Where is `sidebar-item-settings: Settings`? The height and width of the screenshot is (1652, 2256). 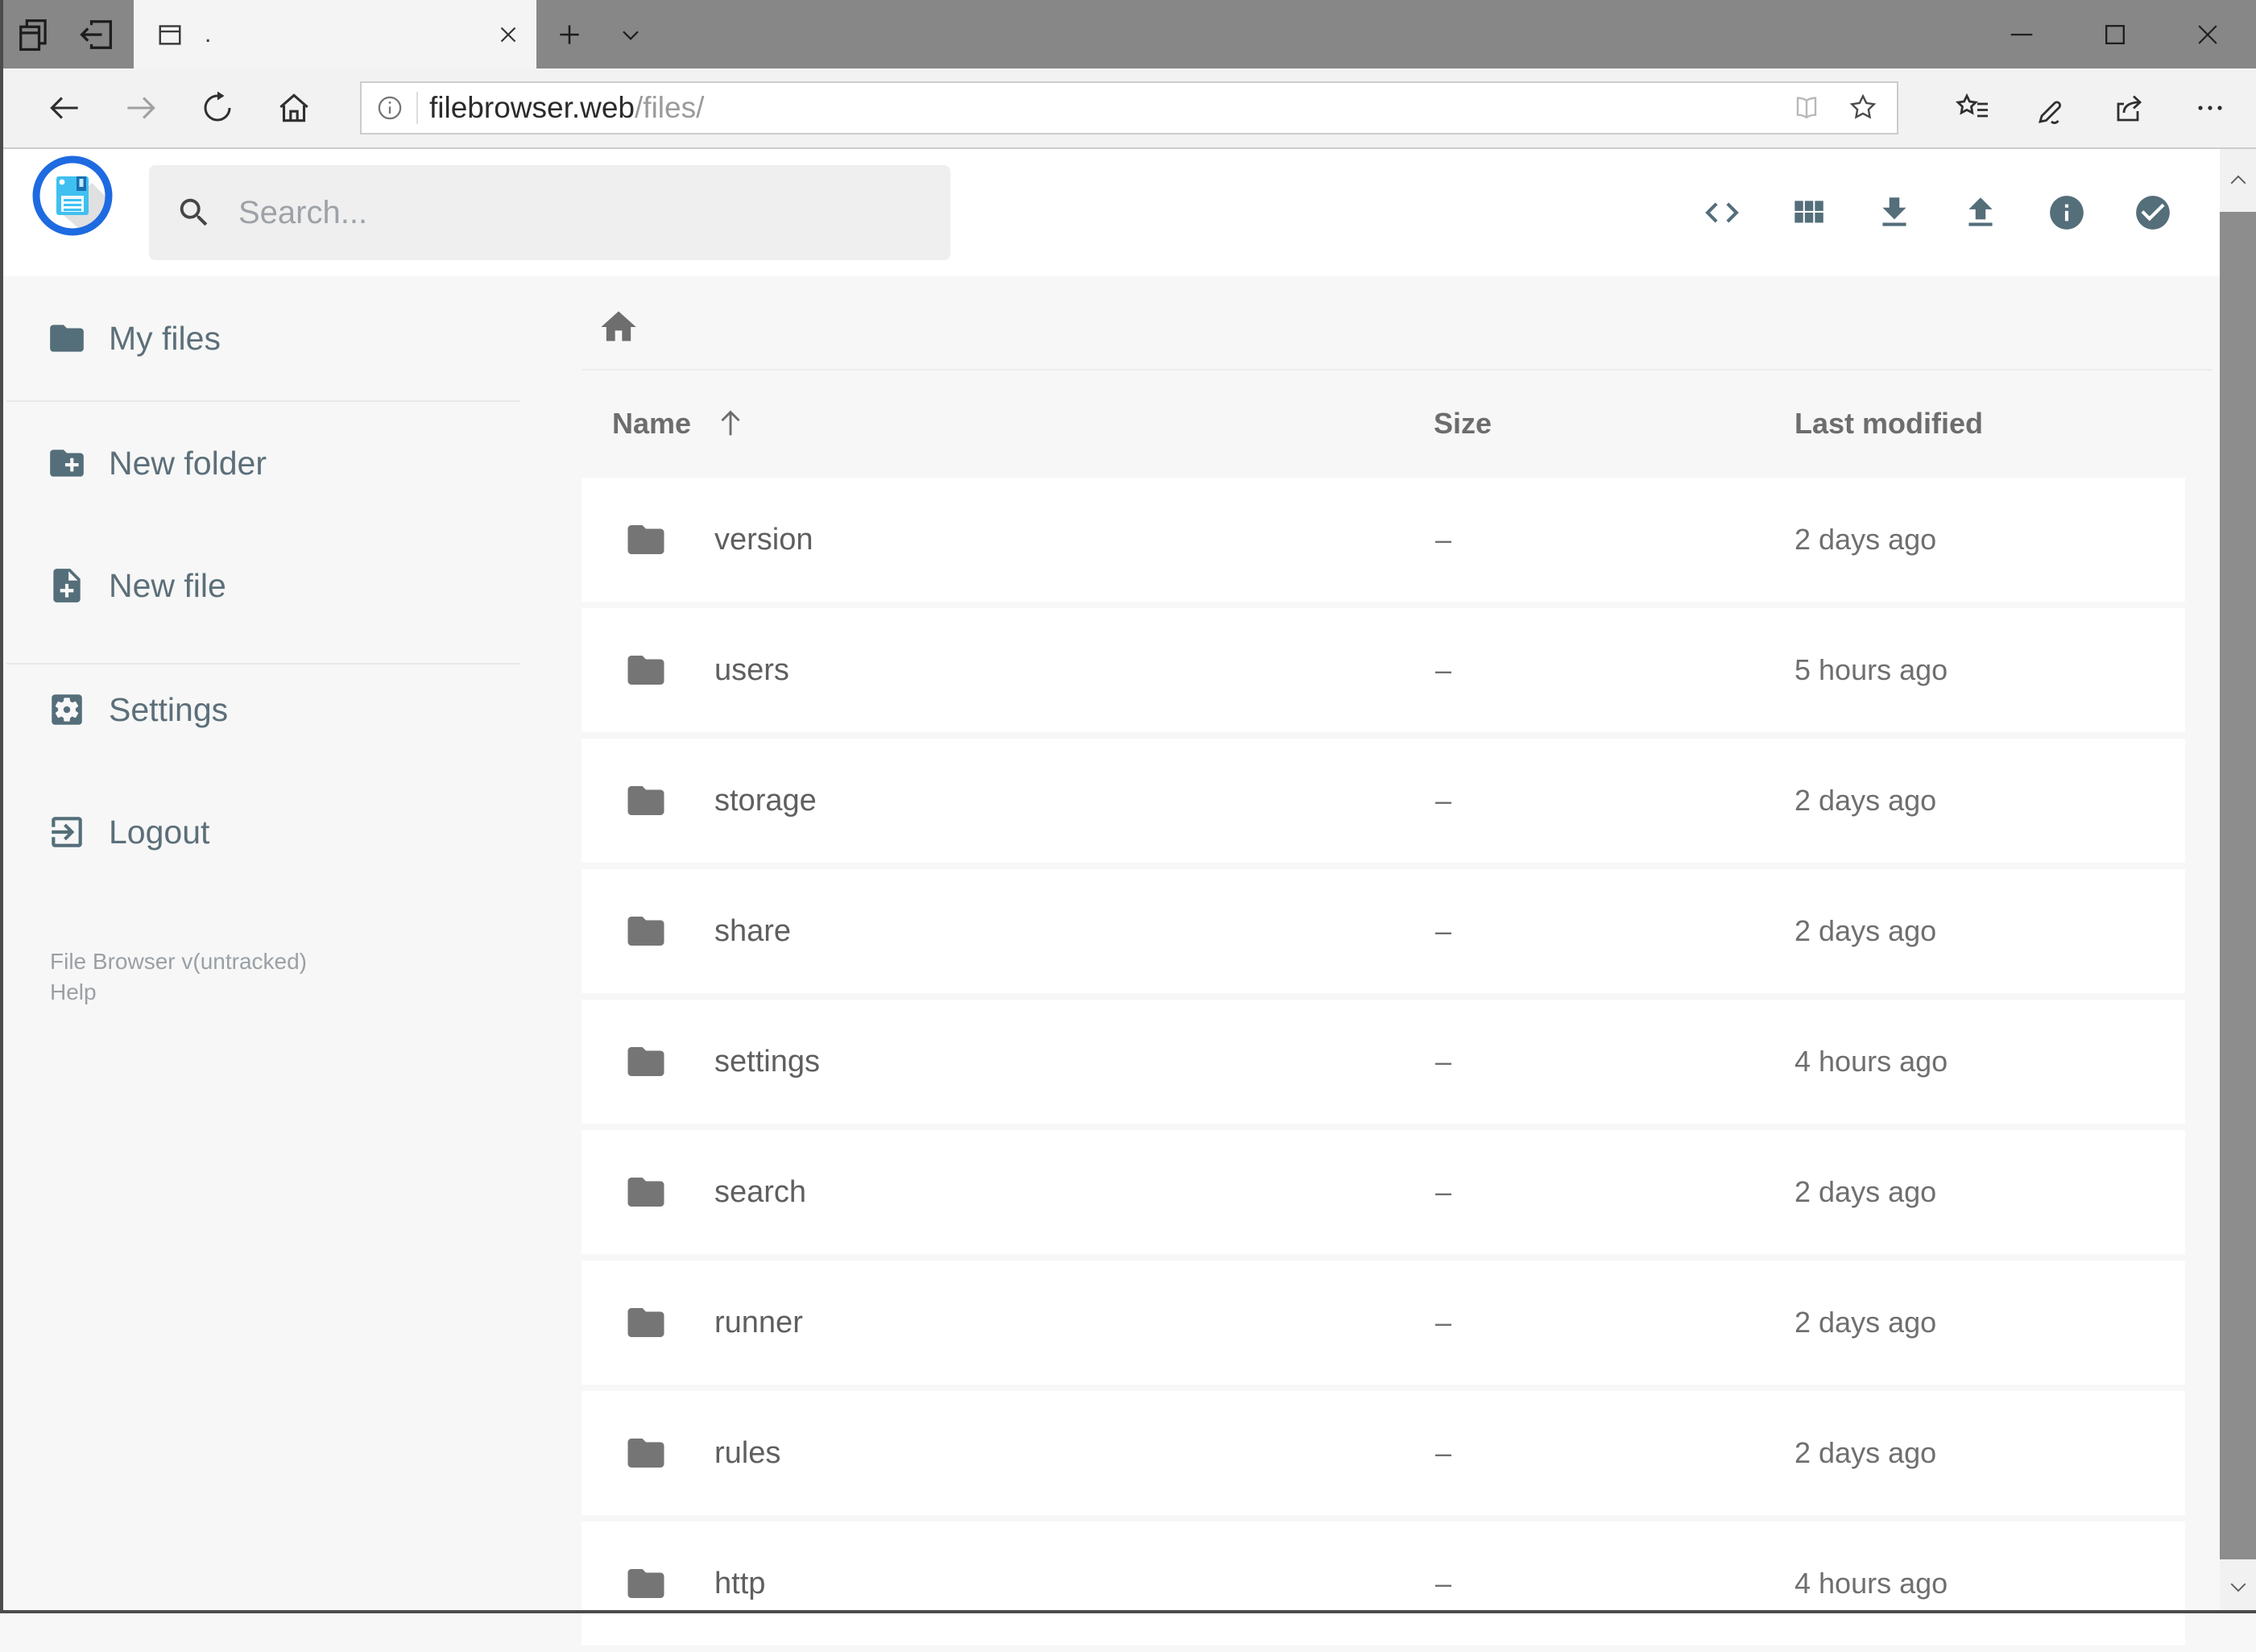
sidebar-item-settings: Settings is located at coordinates (282, 709).